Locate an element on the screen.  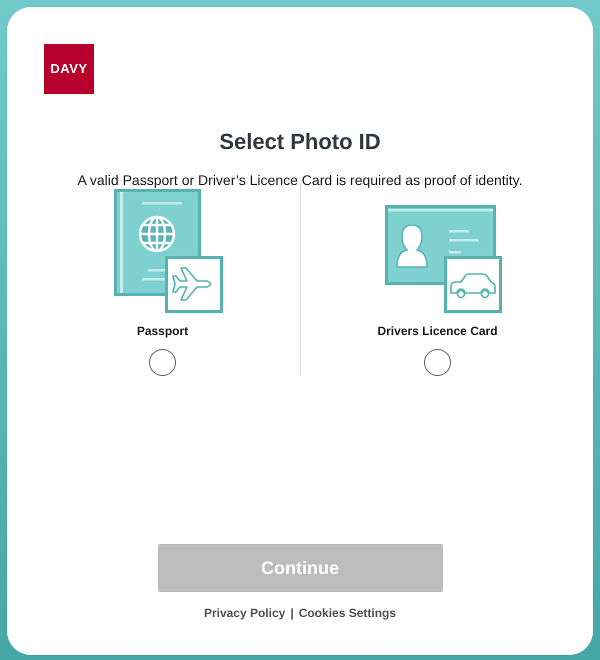
option-label: Drivers Licence Card is located at coordinates (437, 331).